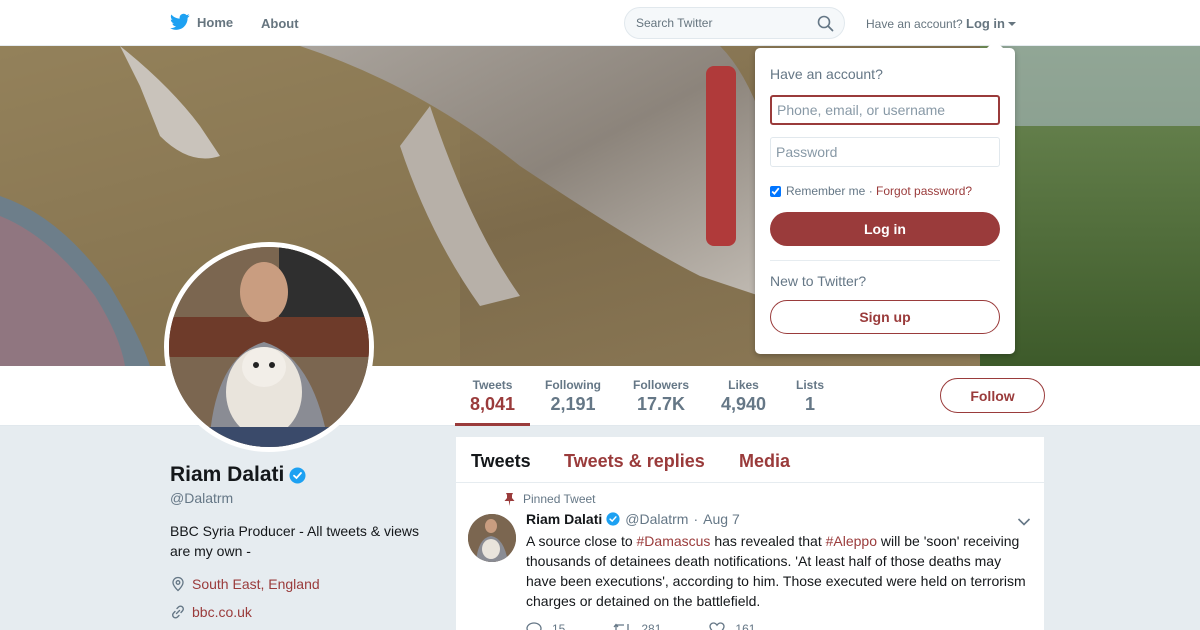 The image size is (1200, 630). What do you see at coordinates (178, 612) in the screenshot?
I see `link-icon` at bounding box center [178, 612].